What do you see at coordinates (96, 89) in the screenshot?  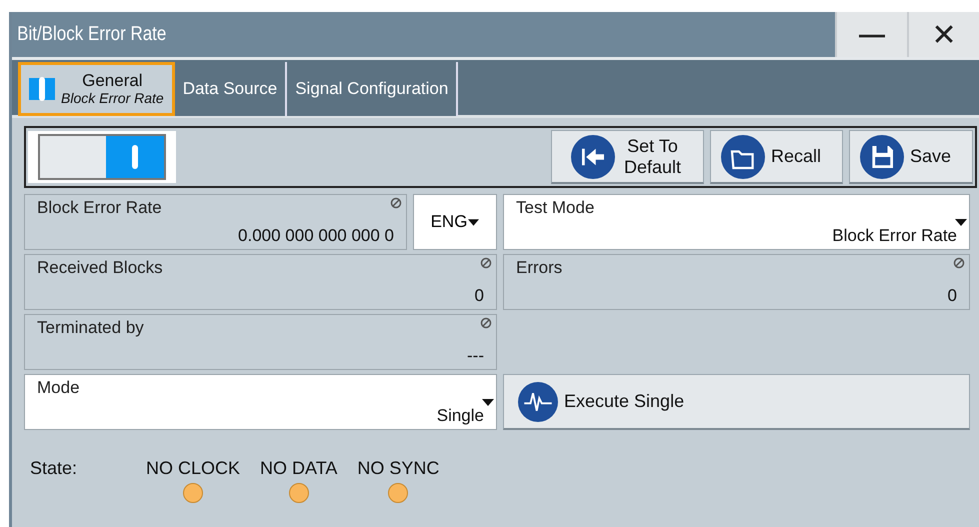 I see `tab: General Block Error Rate` at bounding box center [96, 89].